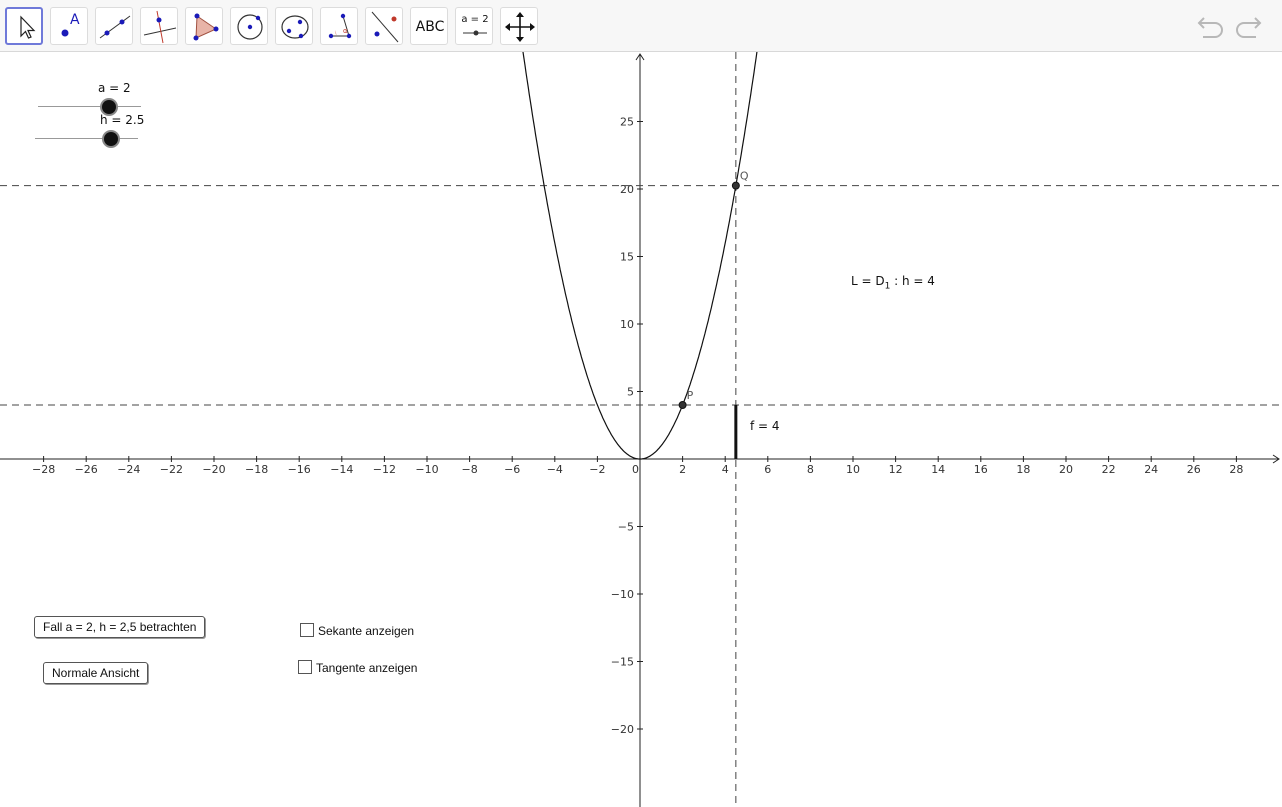  I want to click on ellipse-icon, so click(295, 27).